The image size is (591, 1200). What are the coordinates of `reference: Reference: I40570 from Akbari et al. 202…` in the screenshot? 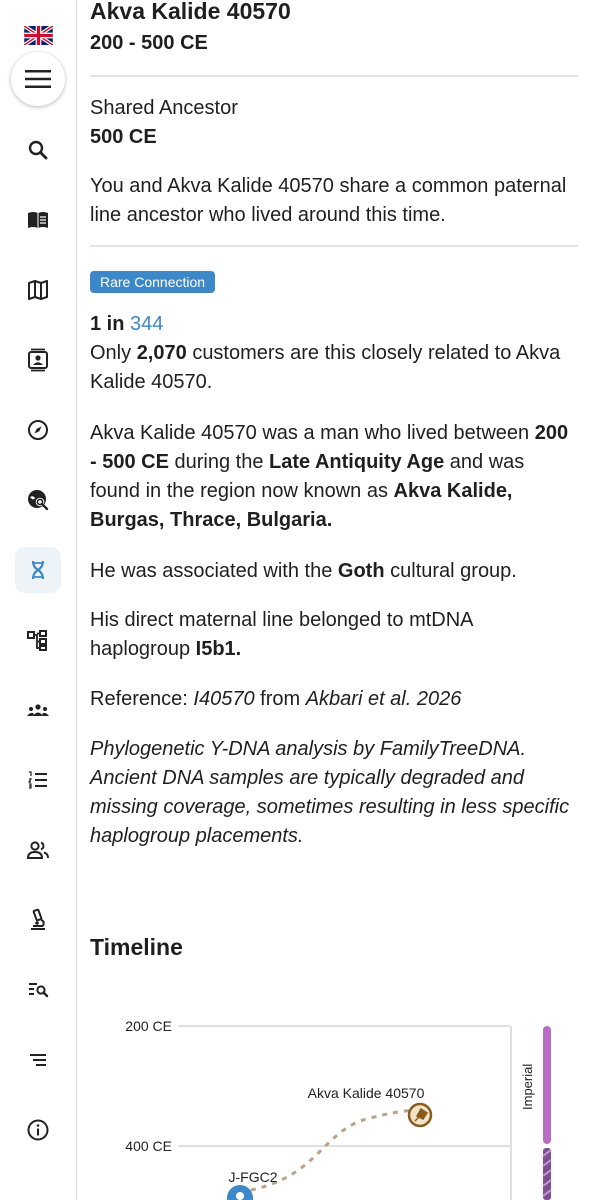 It's located at (334, 699).